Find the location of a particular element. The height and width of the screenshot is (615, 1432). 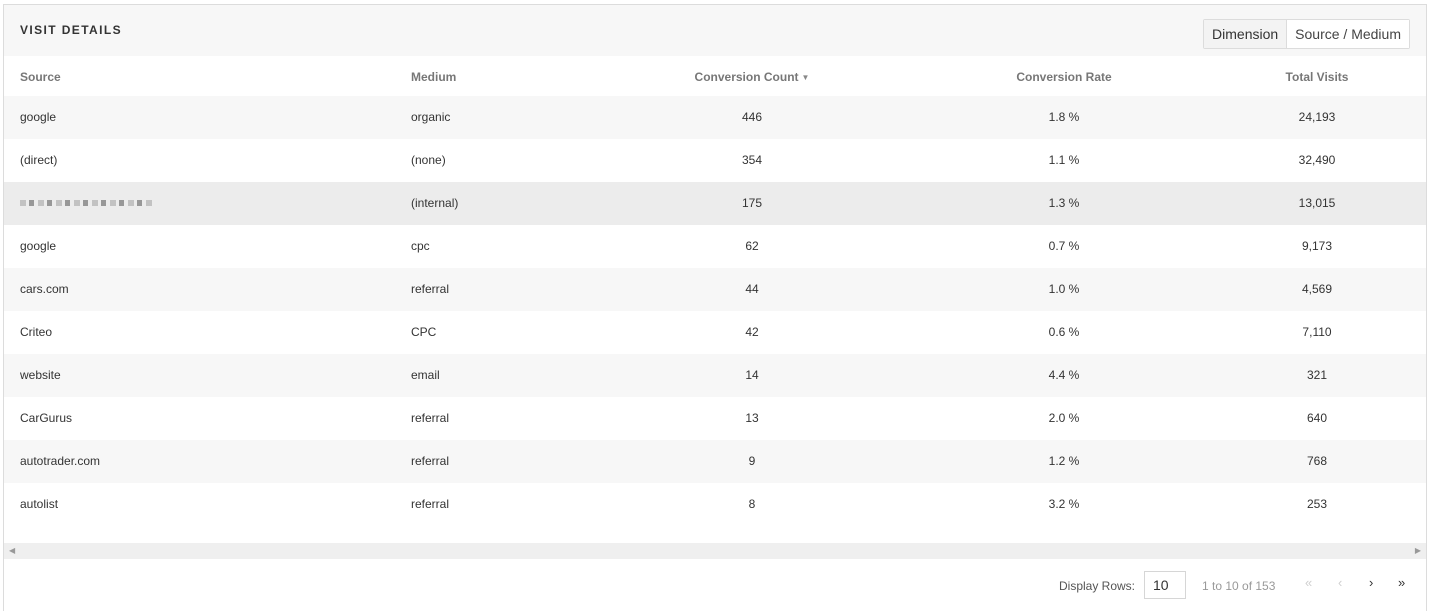

cell-conversion-rate: 1.3 % is located at coordinates (1064, 203).